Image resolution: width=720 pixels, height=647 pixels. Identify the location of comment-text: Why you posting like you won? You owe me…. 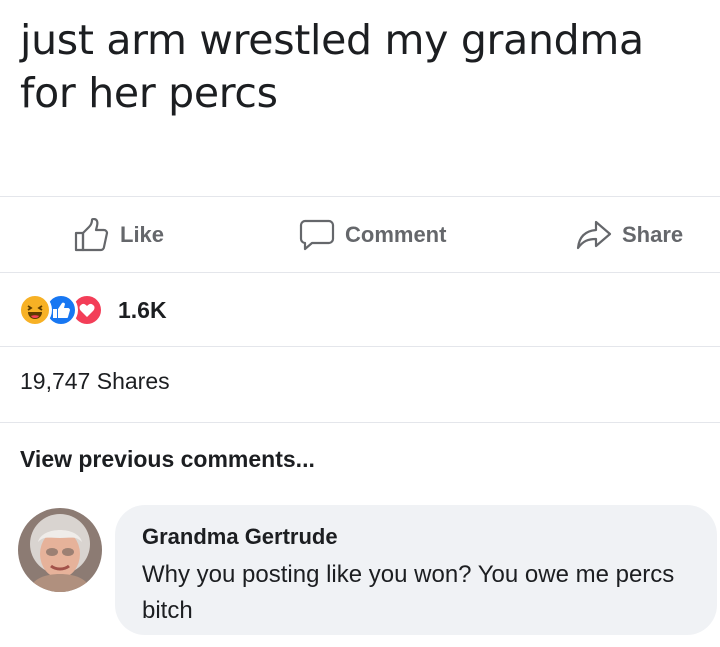
(408, 592).